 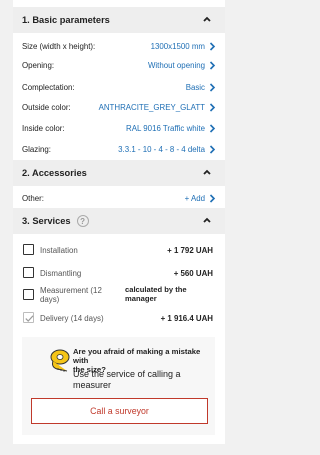 I want to click on service-name: Dismantling, so click(x=61, y=273).